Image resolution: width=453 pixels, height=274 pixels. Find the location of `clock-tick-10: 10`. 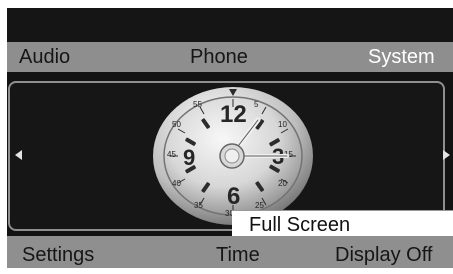

clock-tick-10: 10 is located at coordinates (282, 124).